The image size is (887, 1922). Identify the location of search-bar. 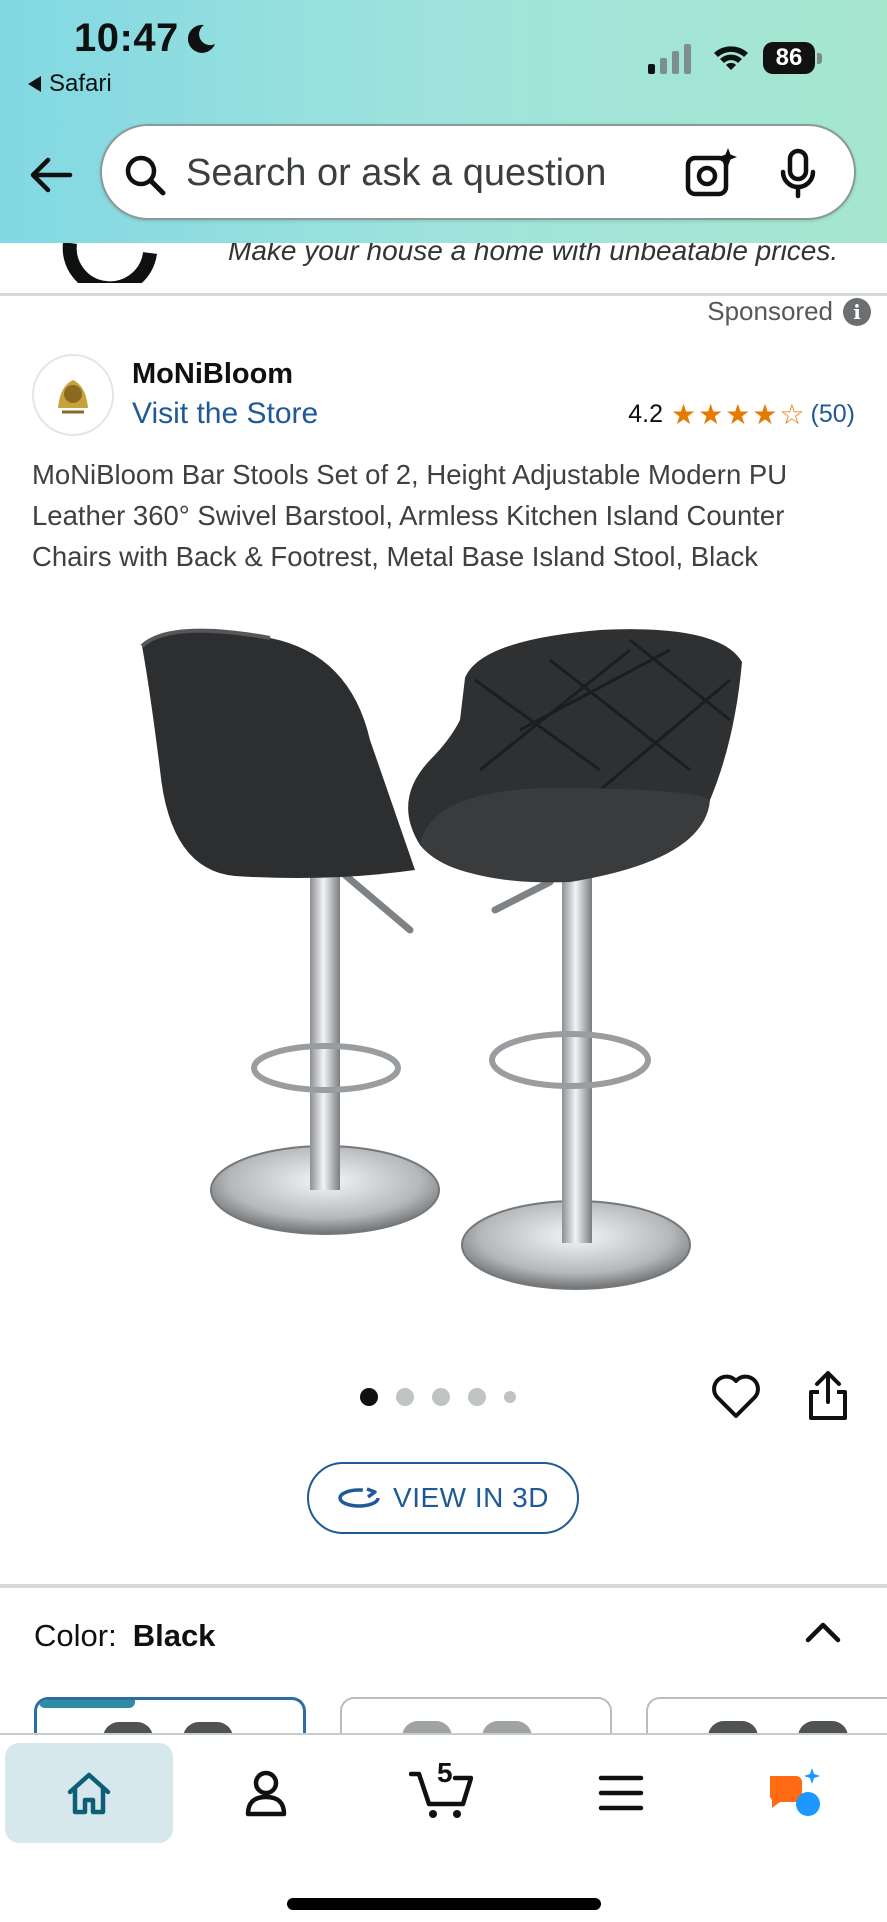
(478, 172).